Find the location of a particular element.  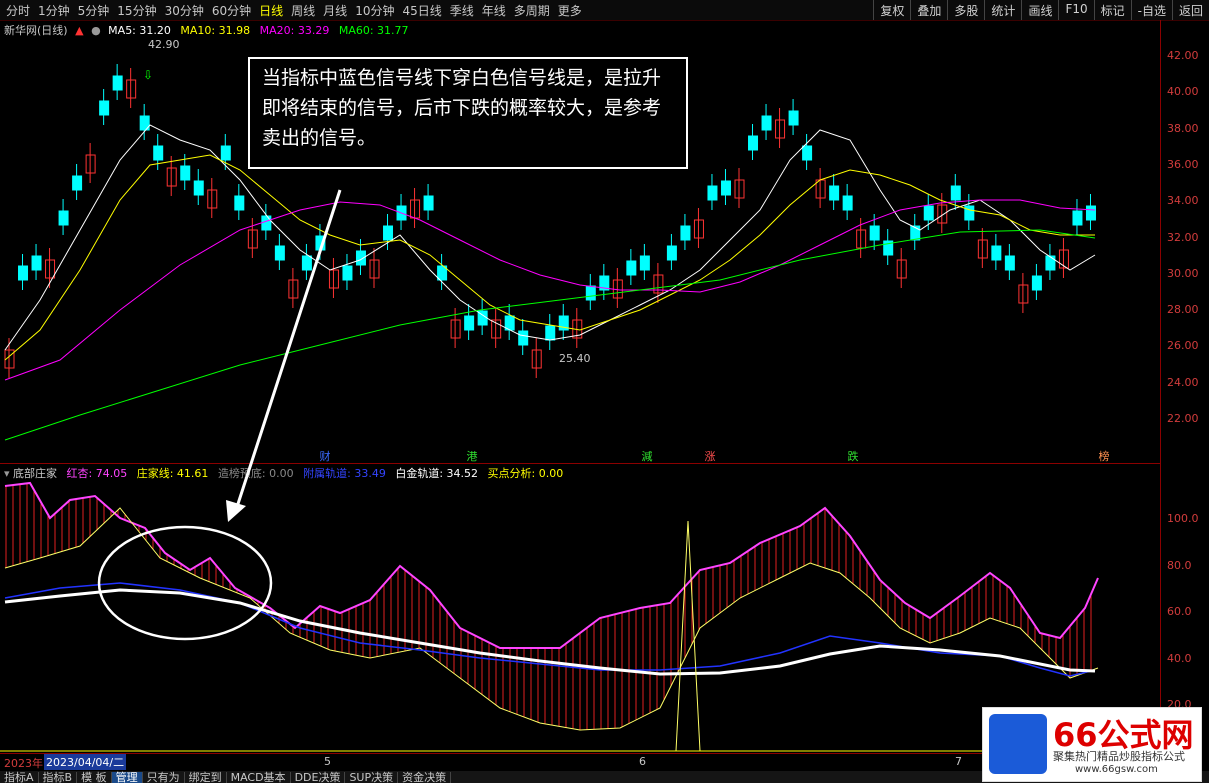

month-7: 7 is located at coordinates (958, 761).